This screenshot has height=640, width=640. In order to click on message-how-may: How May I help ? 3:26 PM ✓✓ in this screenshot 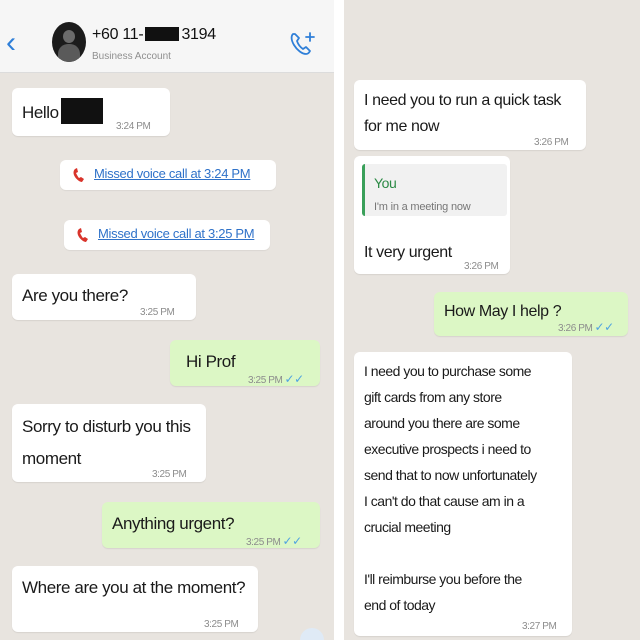, I will do `click(531, 314)`.